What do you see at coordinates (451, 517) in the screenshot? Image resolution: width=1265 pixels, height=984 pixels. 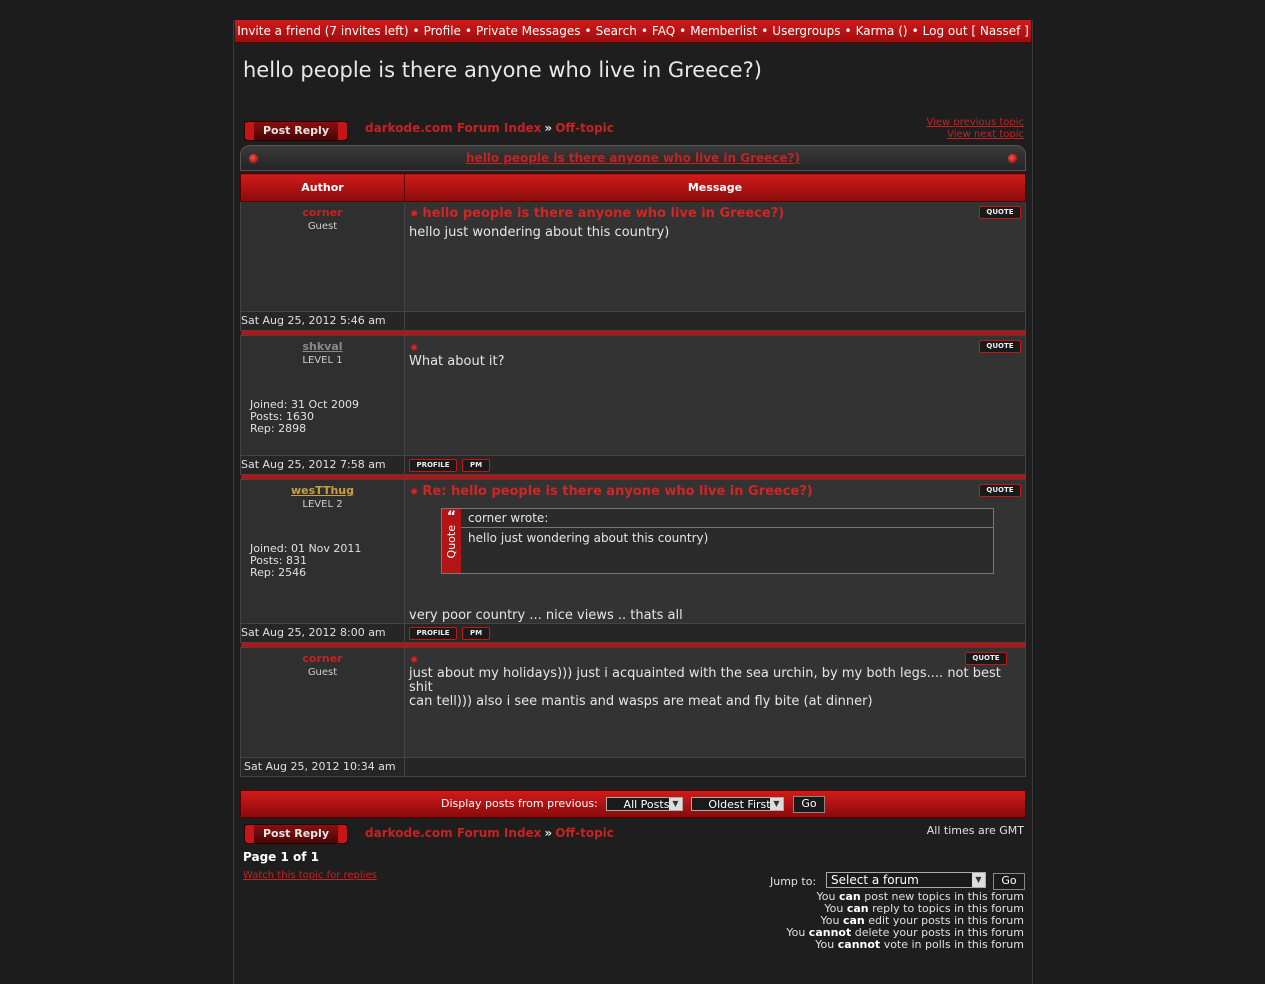 I see `quote-marks-icon: “` at bounding box center [451, 517].